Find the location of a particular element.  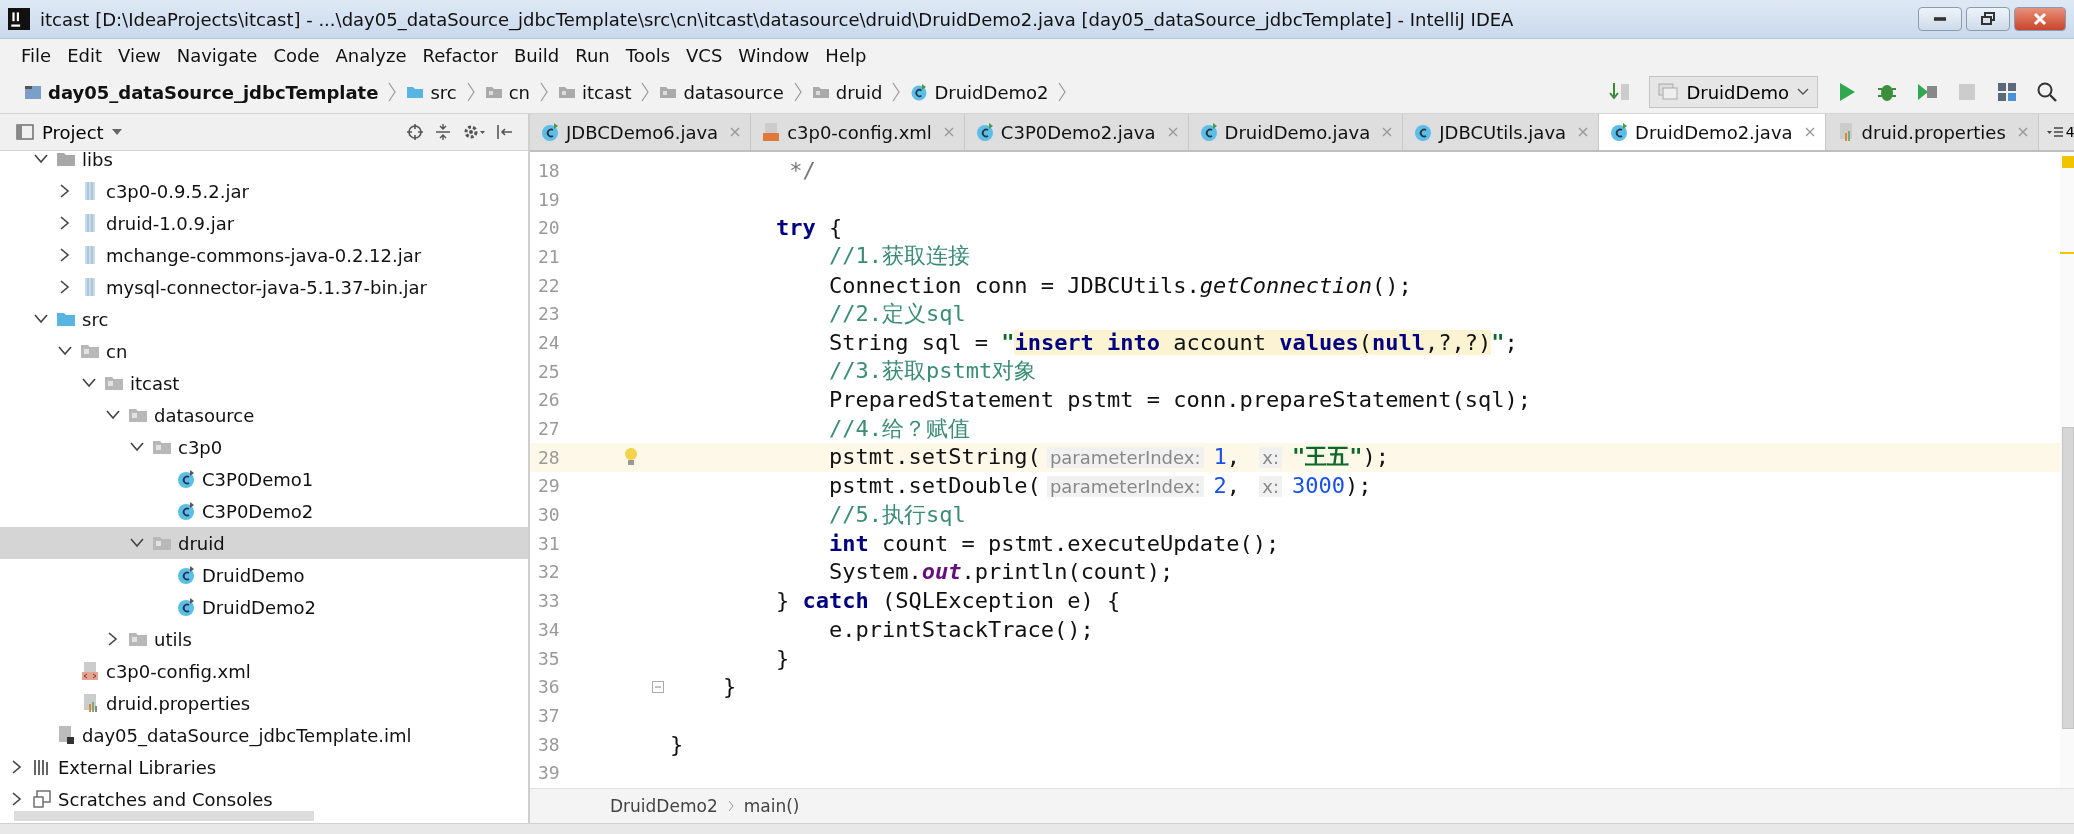

breadcrumb-item: cn is located at coordinates (519, 92).